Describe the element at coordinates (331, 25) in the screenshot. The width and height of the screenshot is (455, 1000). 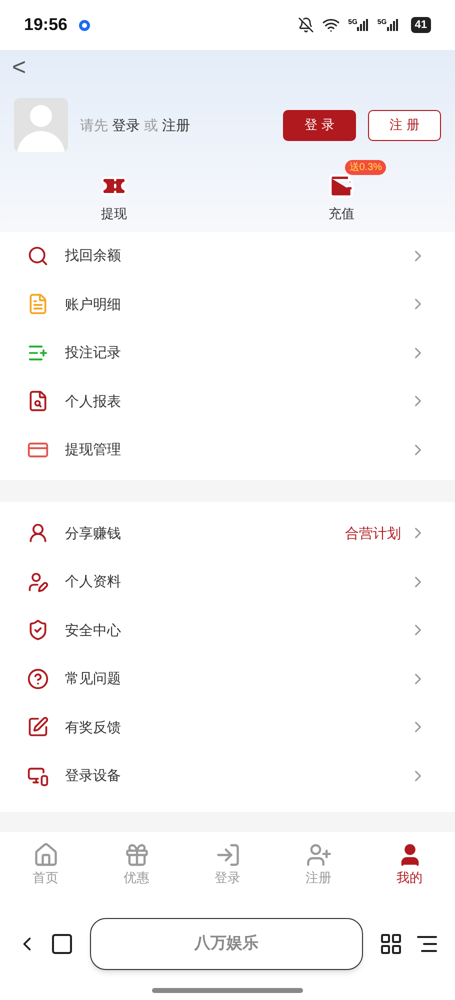
I see `wifi-icon` at that location.